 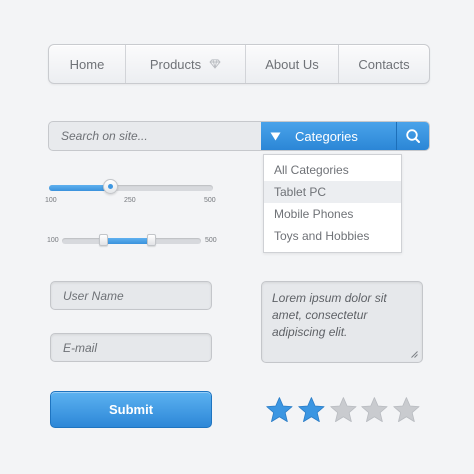 What do you see at coordinates (332, 236) in the screenshot?
I see `dropdown-item-toys-and-hobbies: Toys and Hobbies` at bounding box center [332, 236].